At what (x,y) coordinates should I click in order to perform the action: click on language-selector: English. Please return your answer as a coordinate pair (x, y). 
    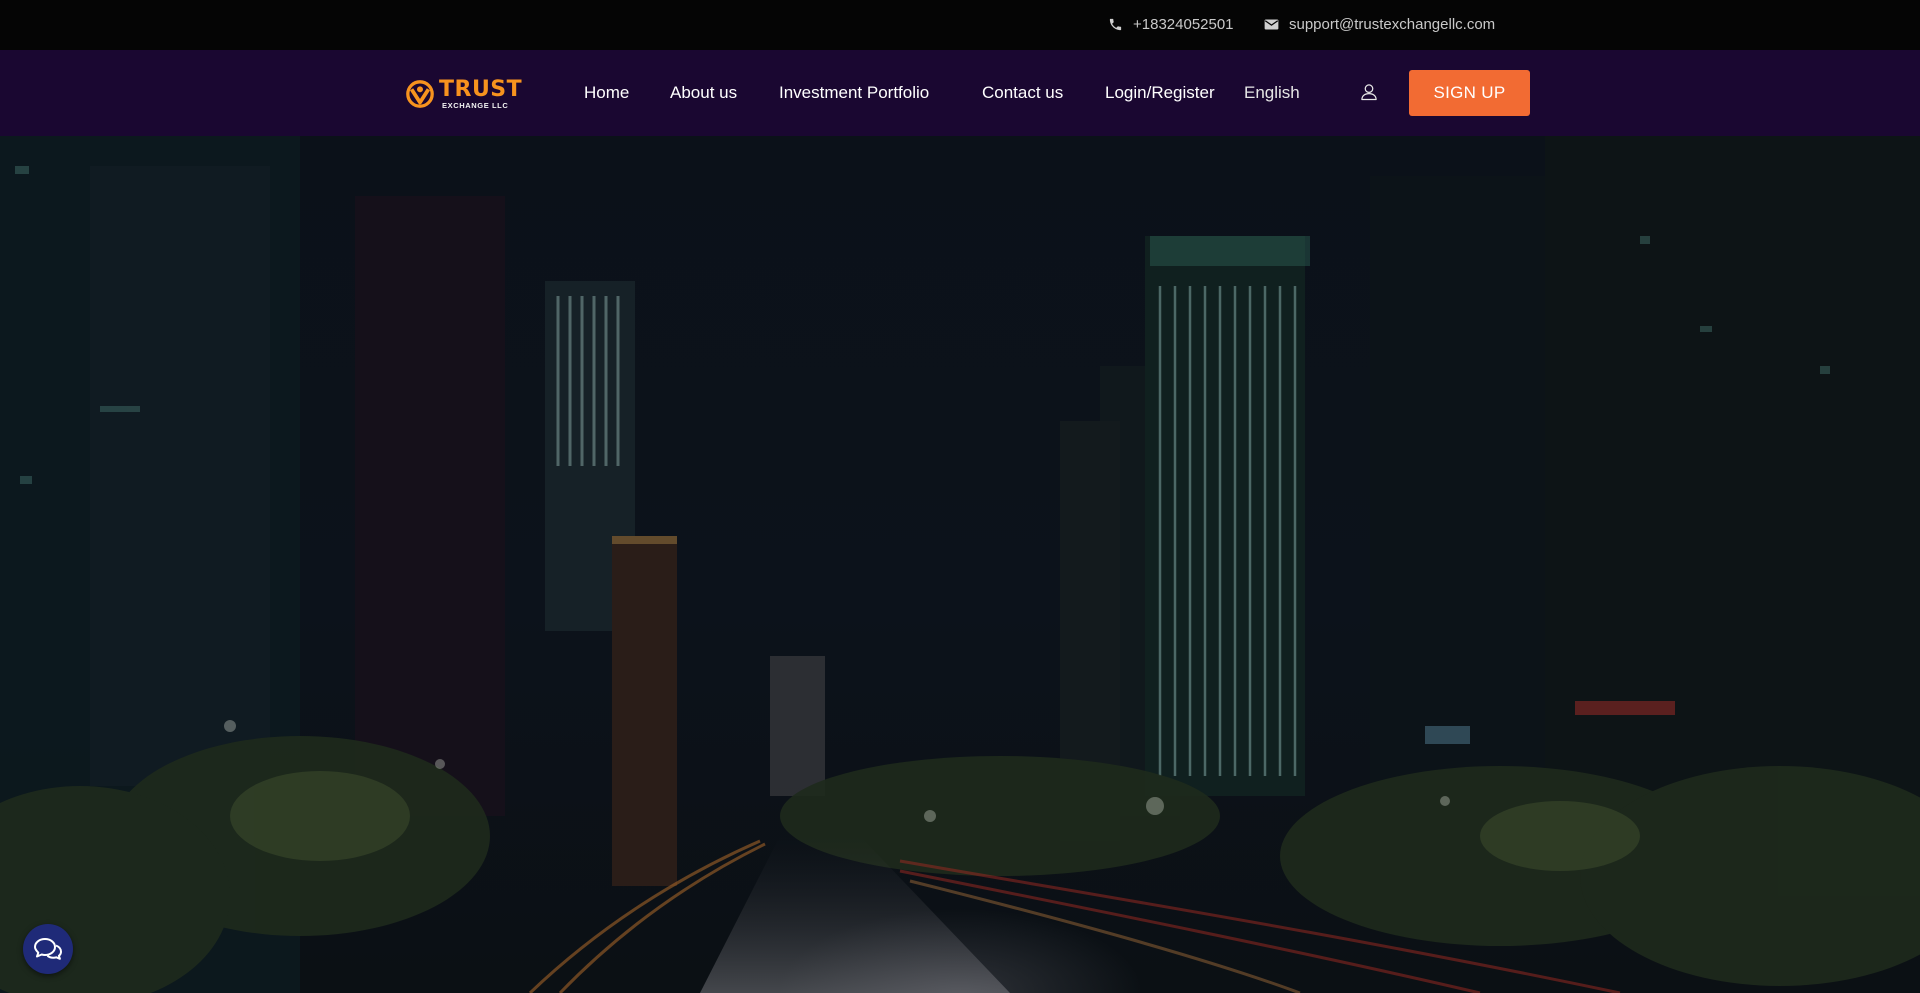
    Looking at the image, I should click on (1272, 93).